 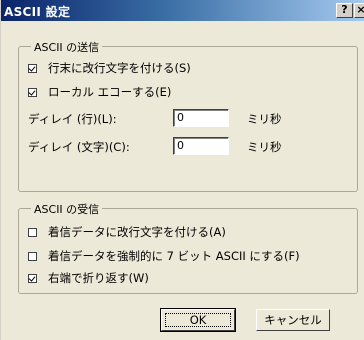 I want to click on help-button: ?, so click(x=344, y=10).